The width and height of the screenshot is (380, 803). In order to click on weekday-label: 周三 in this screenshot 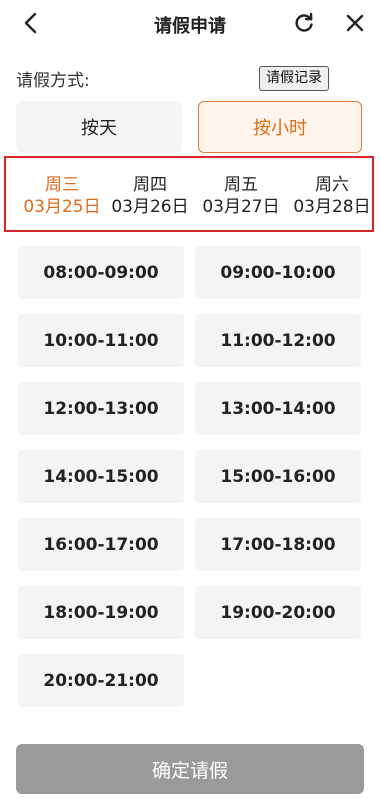, I will do `click(62, 185)`.